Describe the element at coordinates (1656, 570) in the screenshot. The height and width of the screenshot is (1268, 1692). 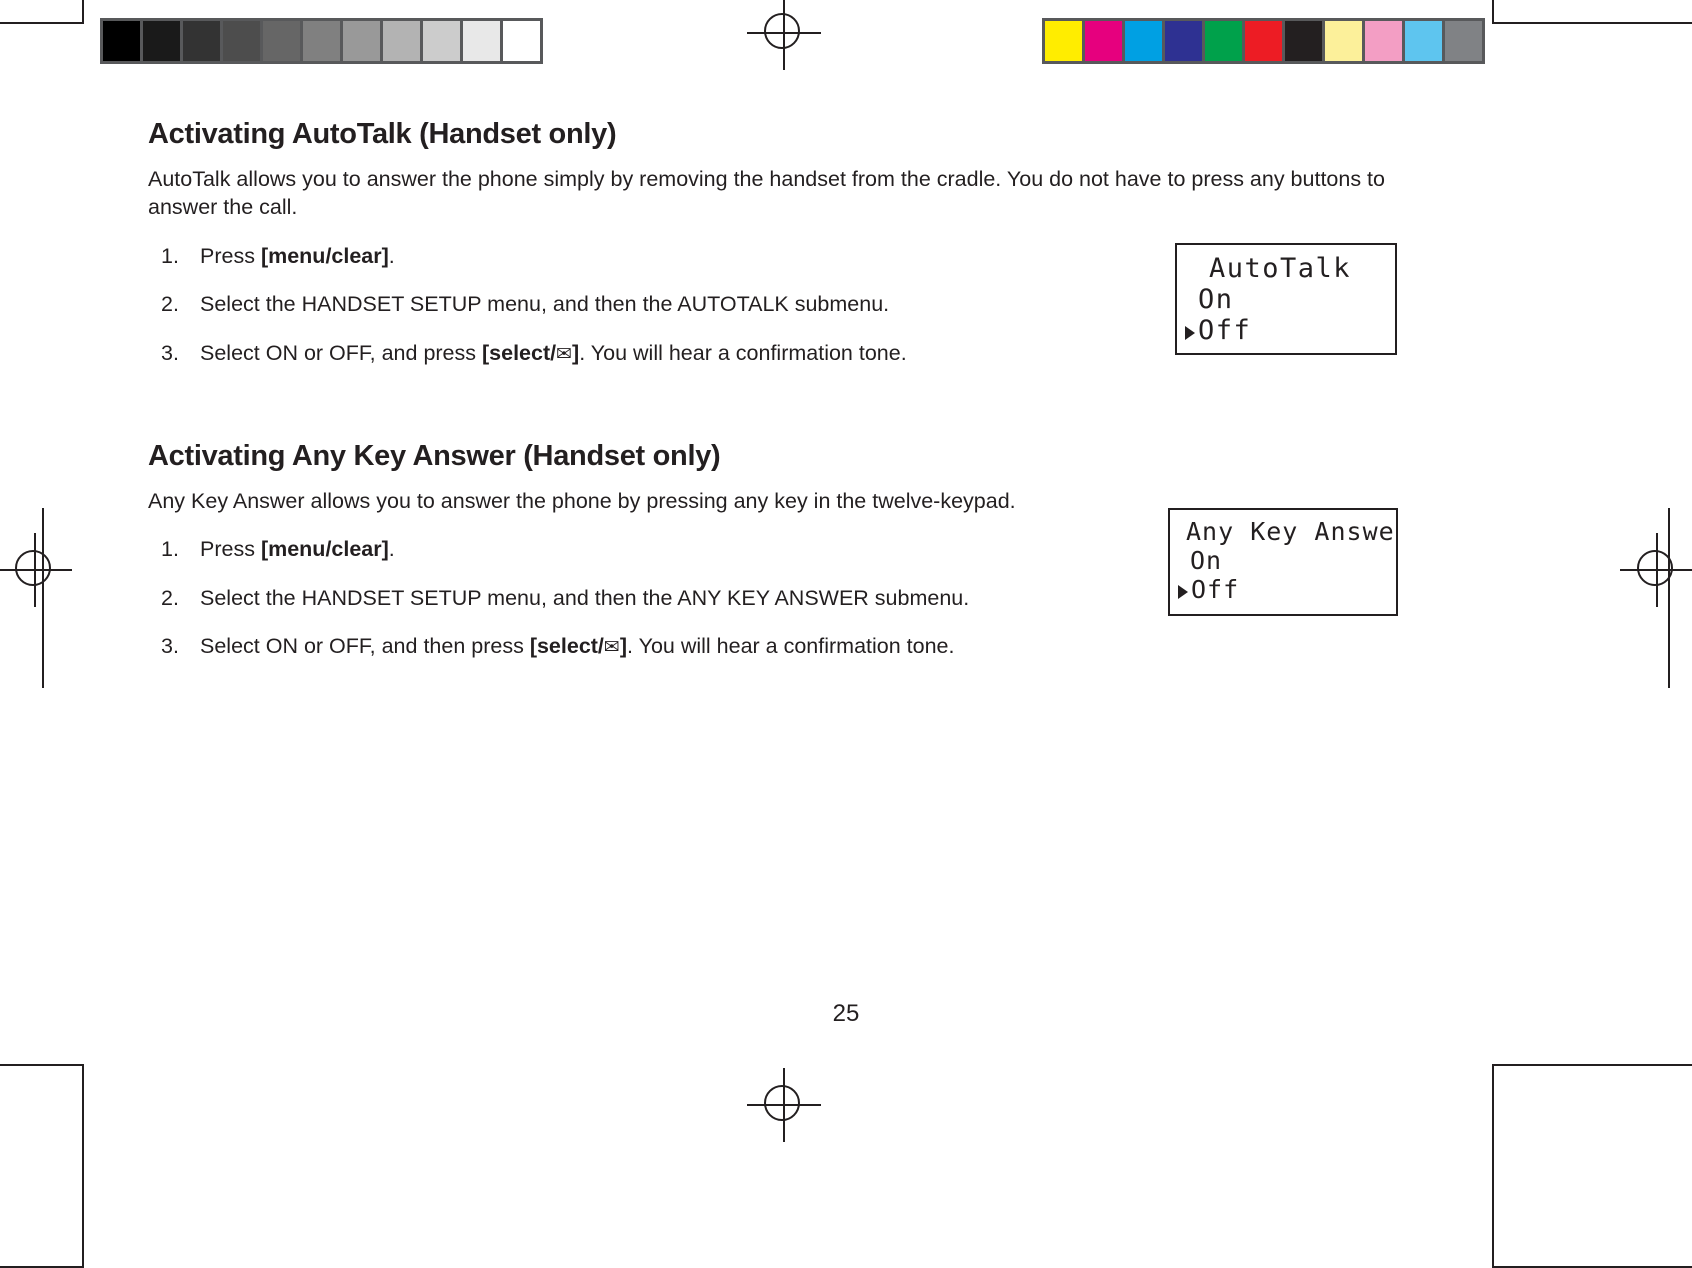
I see `registration-mark-right` at that location.